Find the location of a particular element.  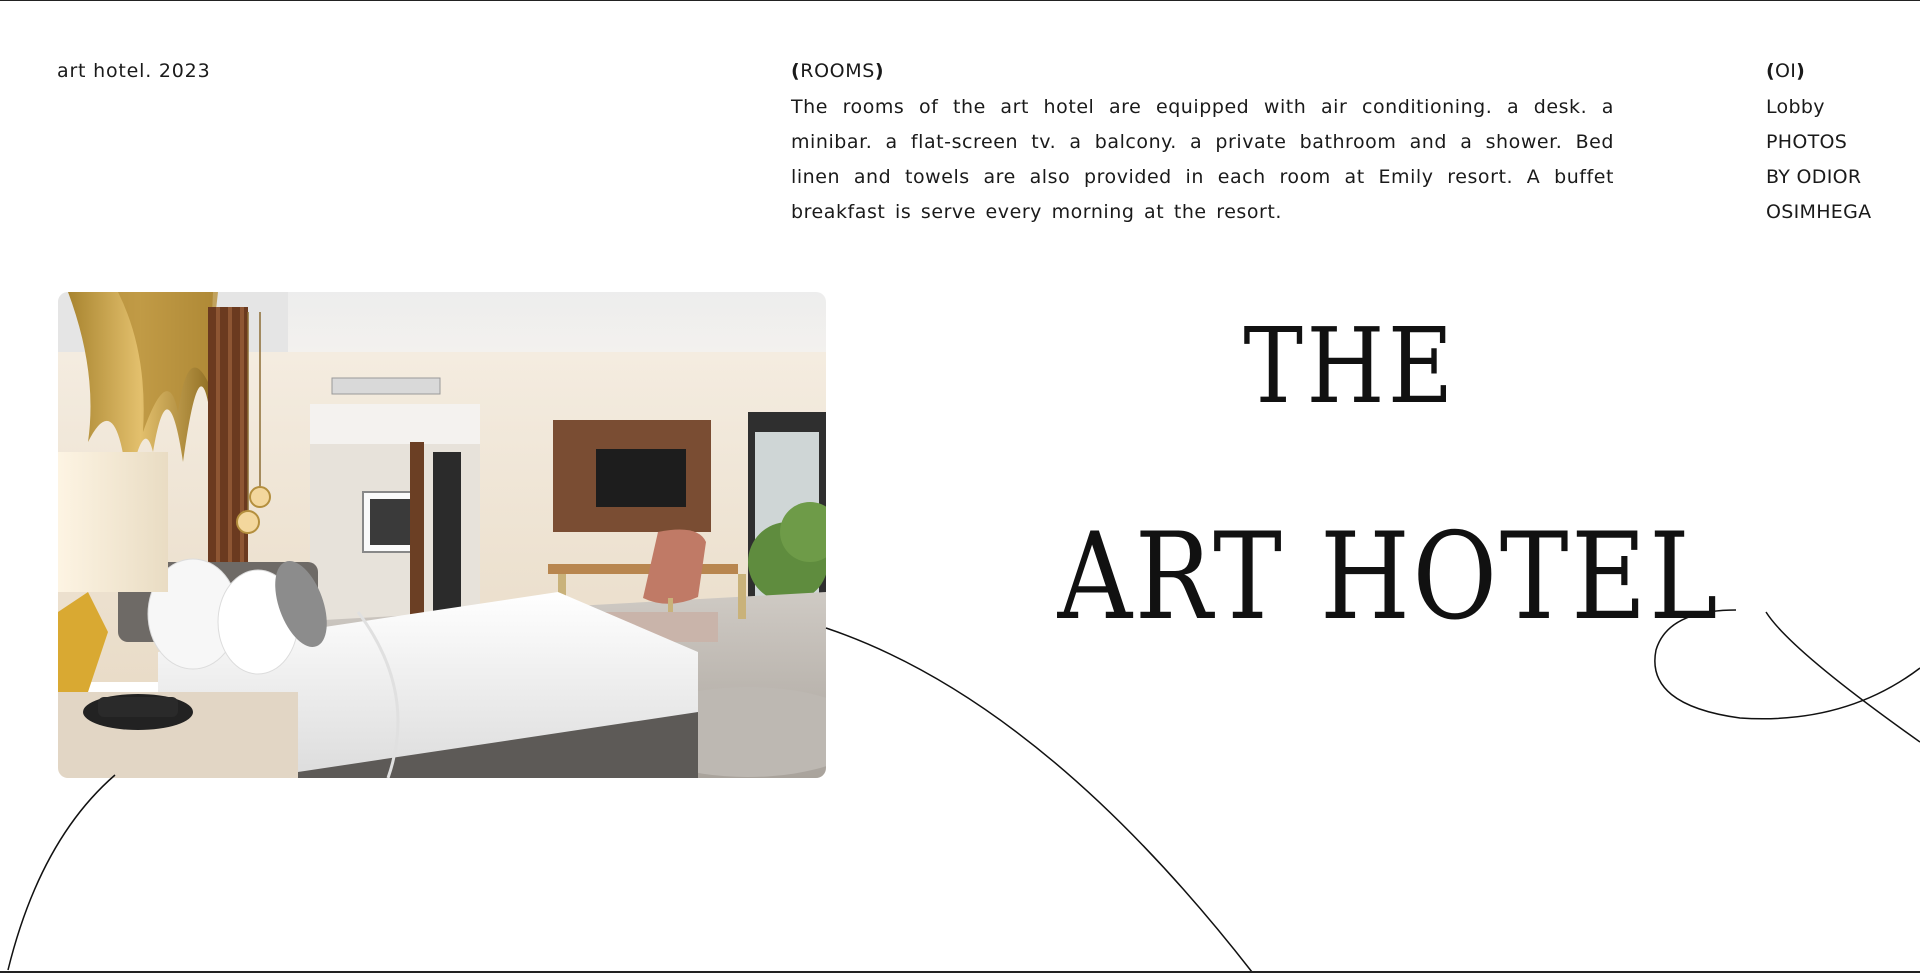

rooms-close-paren: ) is located at coordinates (879, 71).